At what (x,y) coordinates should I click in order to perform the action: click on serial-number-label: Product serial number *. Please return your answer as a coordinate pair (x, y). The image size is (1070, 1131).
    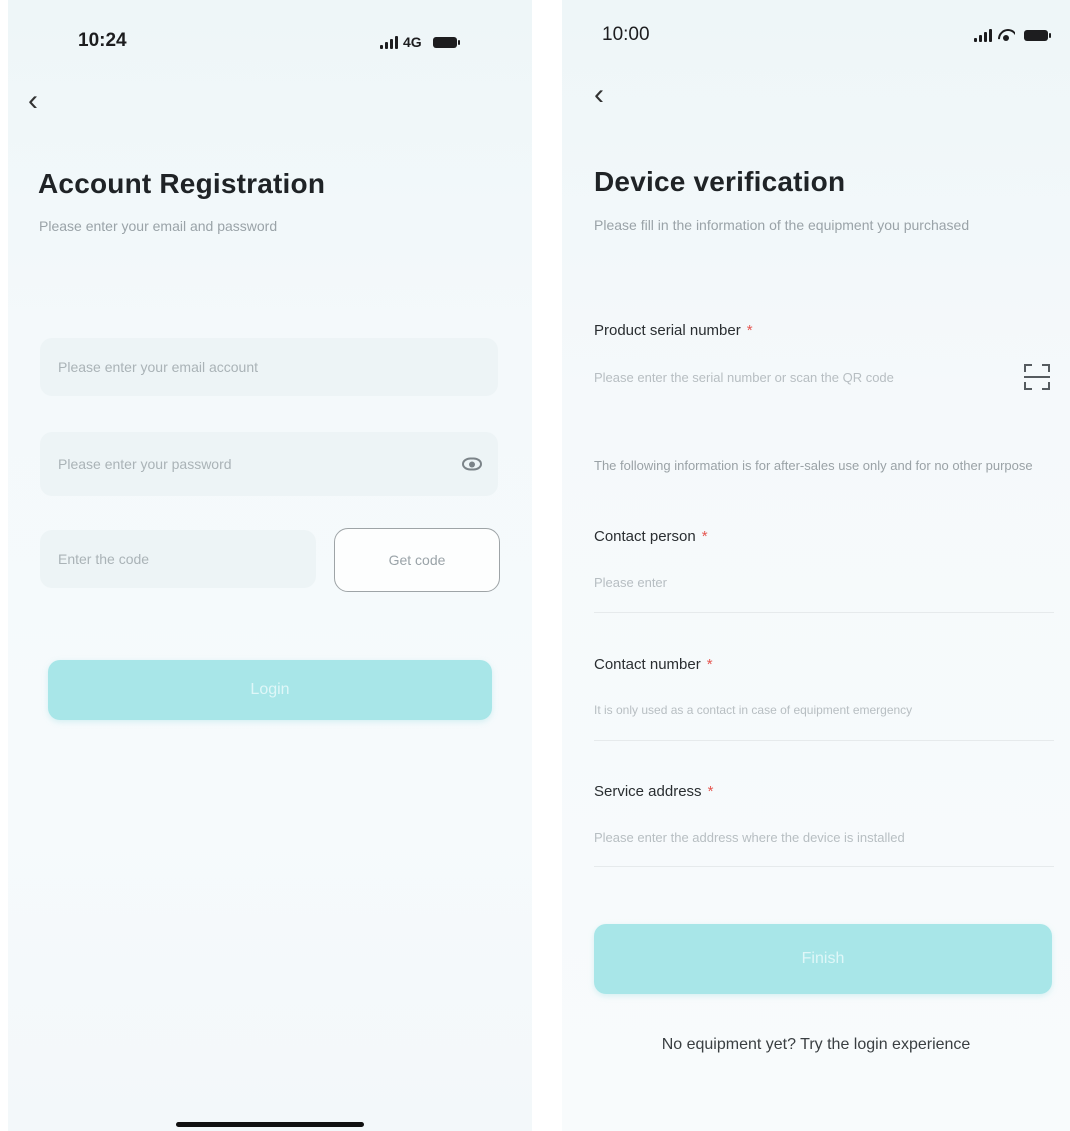
    Looking at the image, I should click on (673, 330).